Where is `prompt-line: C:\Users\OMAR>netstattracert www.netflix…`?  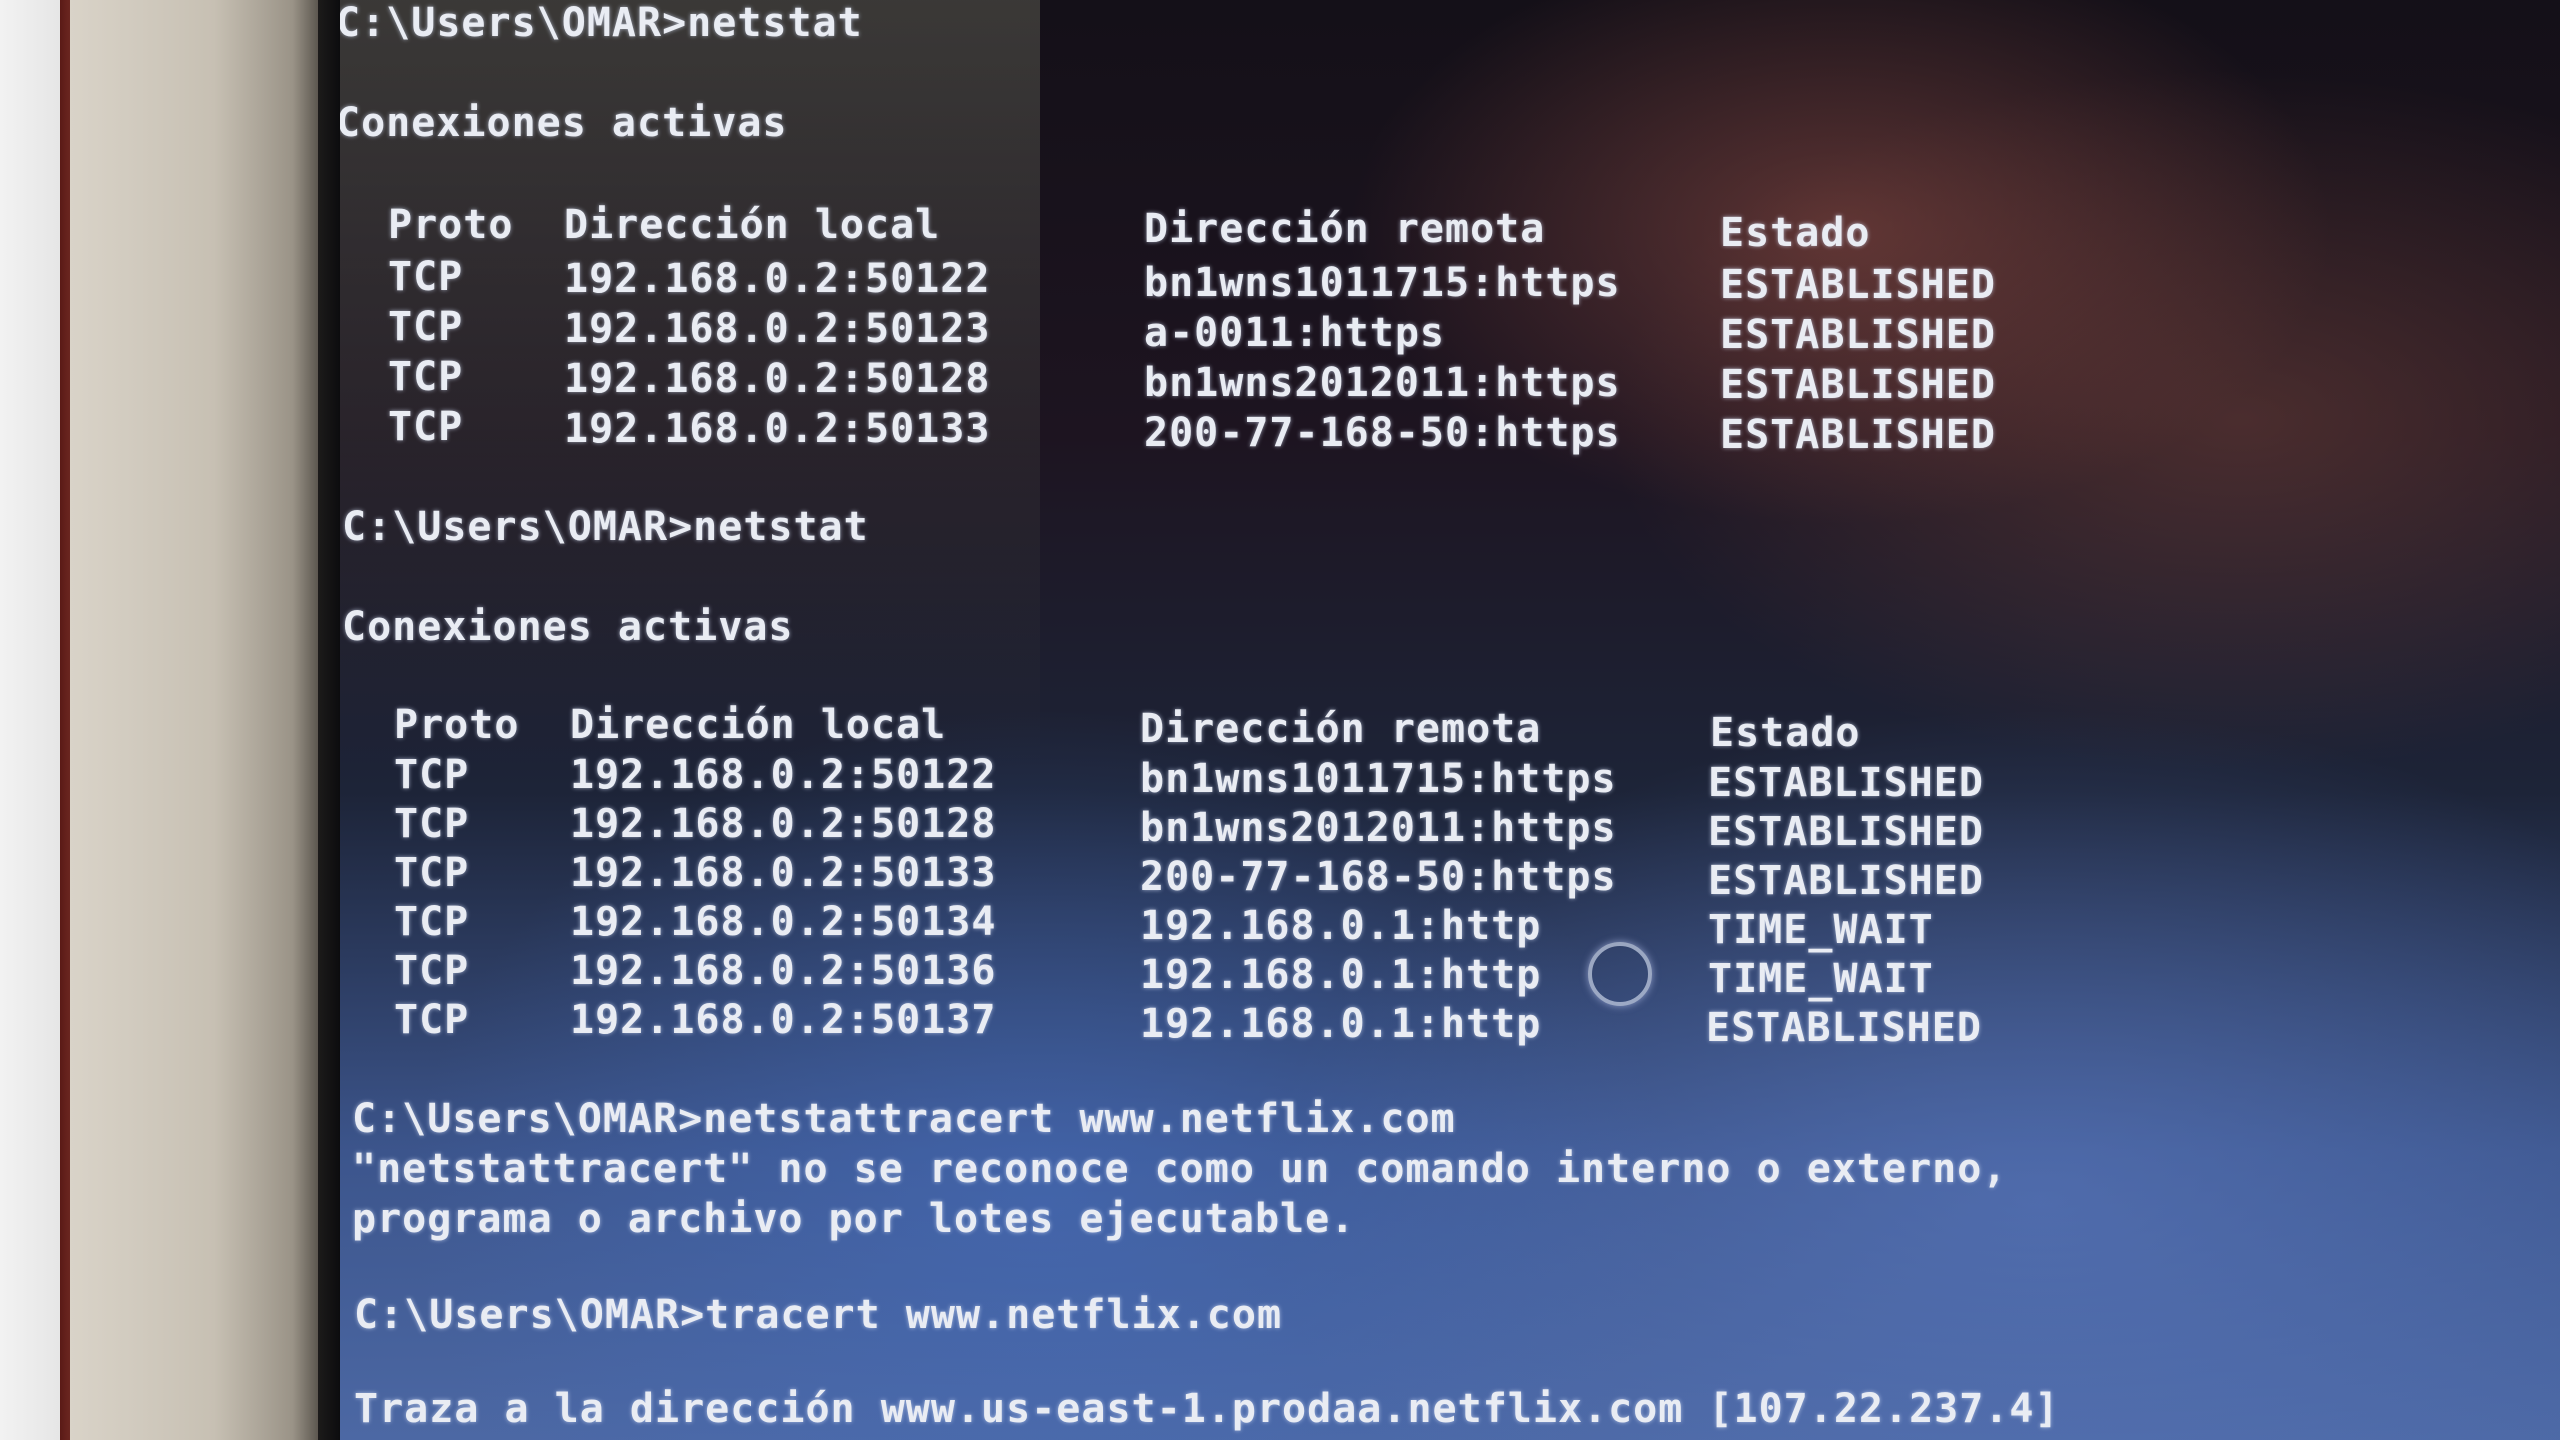 prompt-line: C:\Users\OMAR>netstattracert www.netflix… is located at coordinates (904, 1119).